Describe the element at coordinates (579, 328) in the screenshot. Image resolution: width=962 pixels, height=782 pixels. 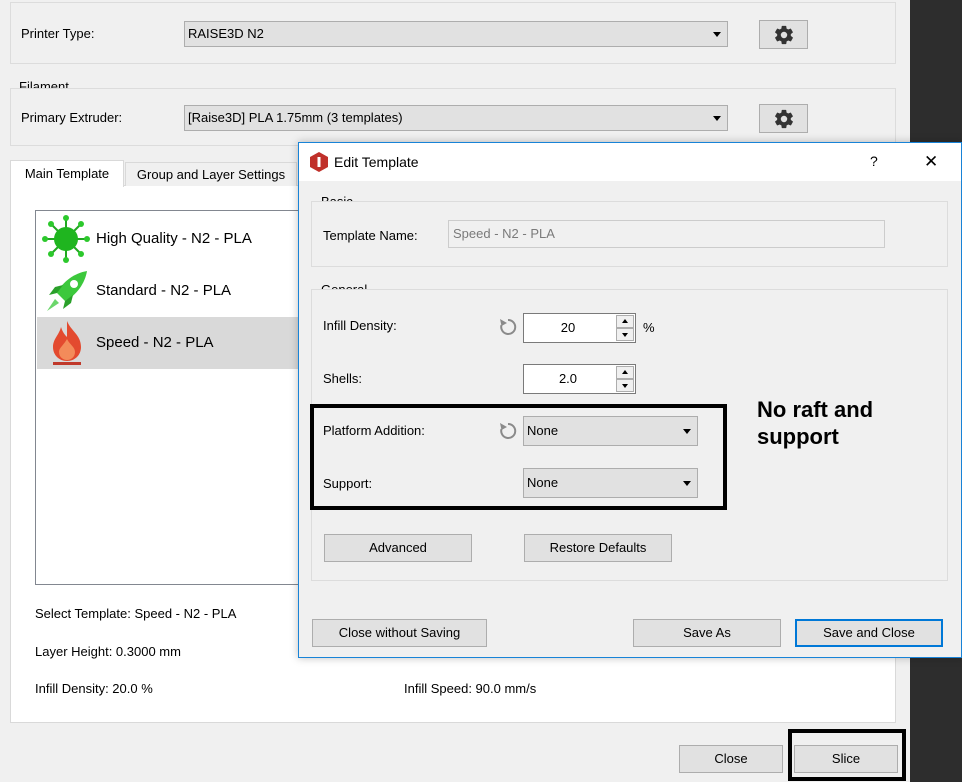
I see `infill-density-spinbox: 20` at that location.